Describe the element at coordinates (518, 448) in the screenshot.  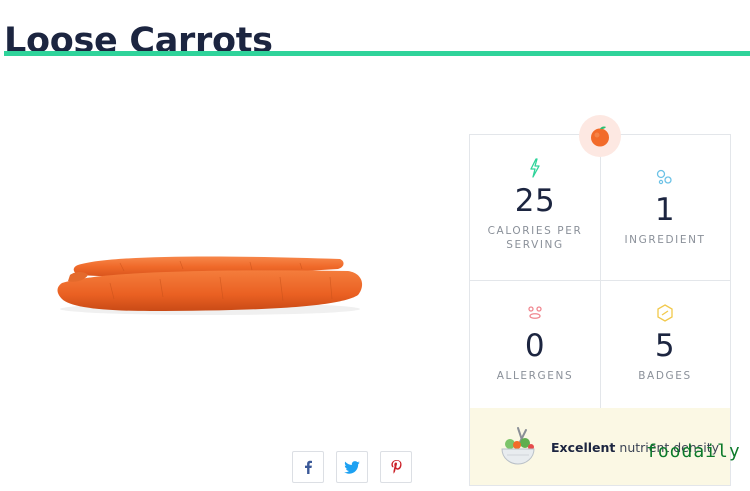
I see `salad-bowl-icon` at that location.